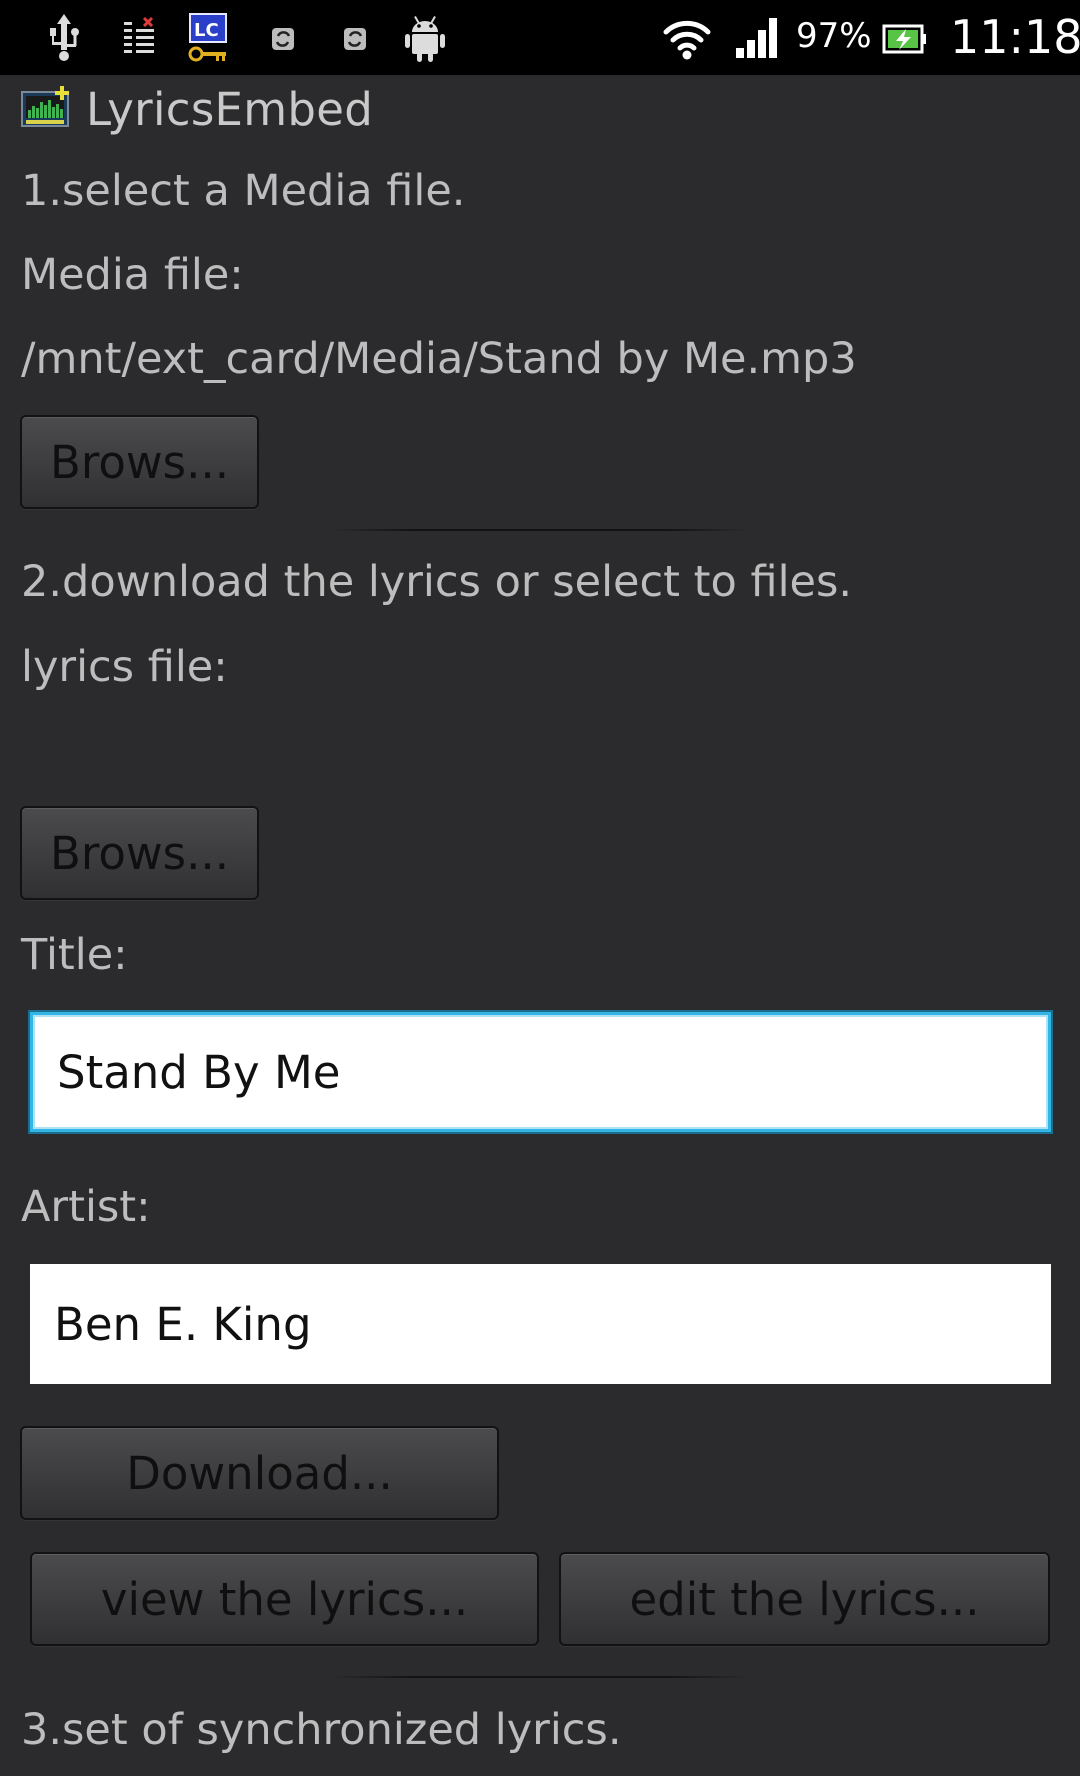 The image size is (1080, 1776). I want to click on lyrics-file-label: lyrics file:, so click(124, 667).